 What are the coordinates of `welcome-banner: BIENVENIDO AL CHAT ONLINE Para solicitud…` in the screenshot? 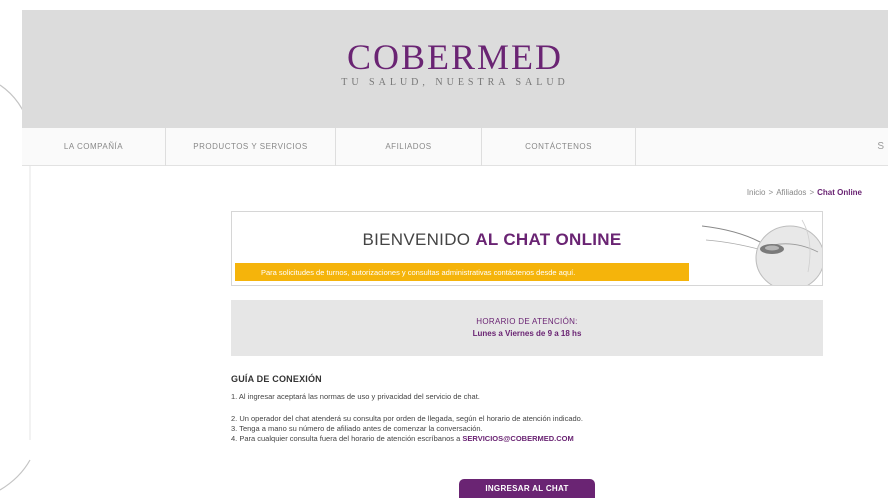 It's located at (527, 248).